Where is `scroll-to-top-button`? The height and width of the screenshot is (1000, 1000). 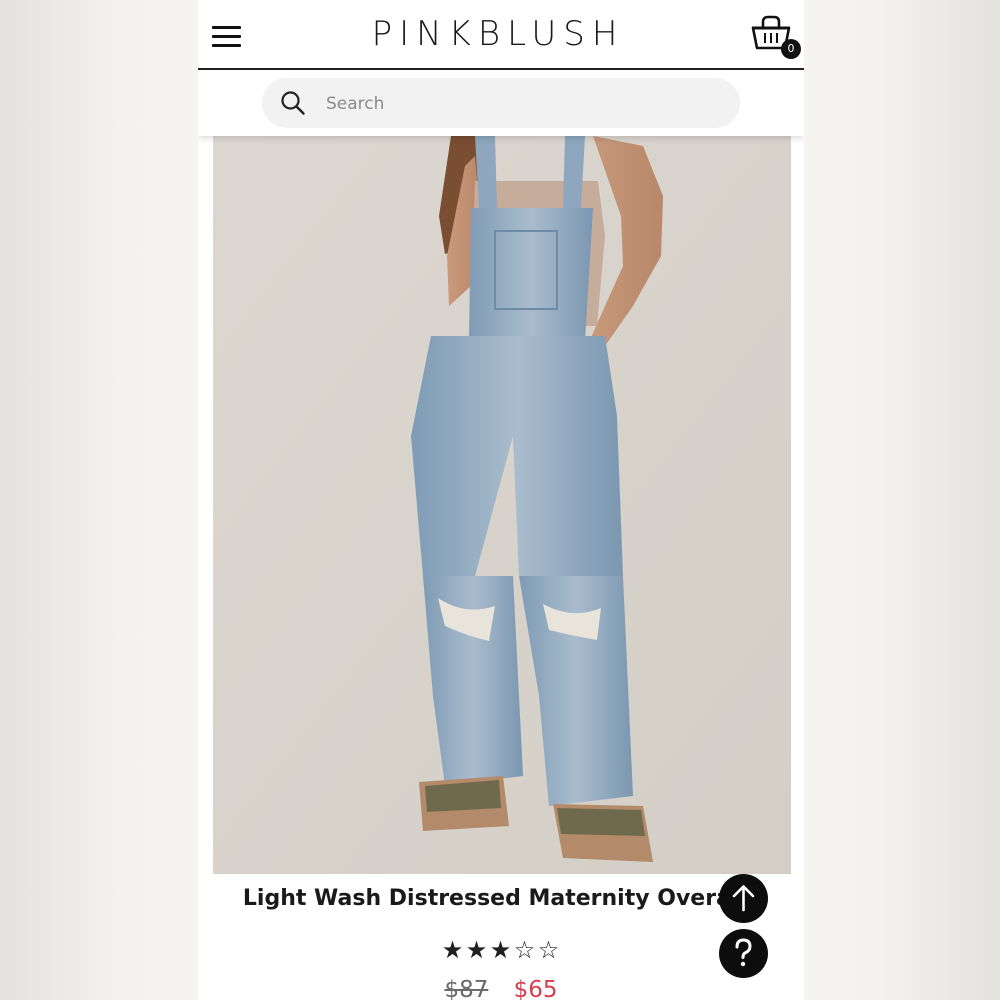
scroll-to-top-button is located at coordinates (743, 898).